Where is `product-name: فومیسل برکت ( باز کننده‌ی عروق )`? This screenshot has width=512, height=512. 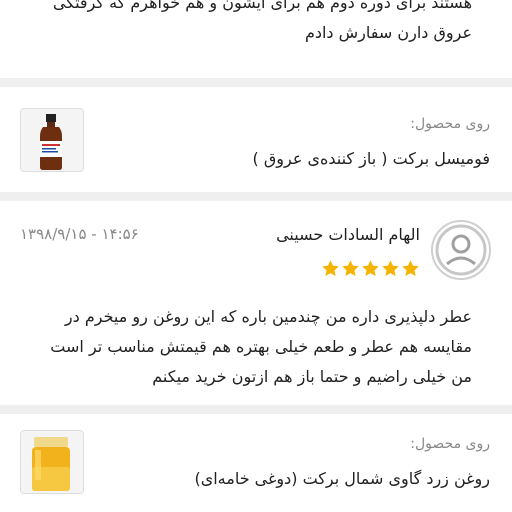 product-name: فومیسل برکت ( باز کننده‌ی عروق ) is located at coordinates (371, 158).